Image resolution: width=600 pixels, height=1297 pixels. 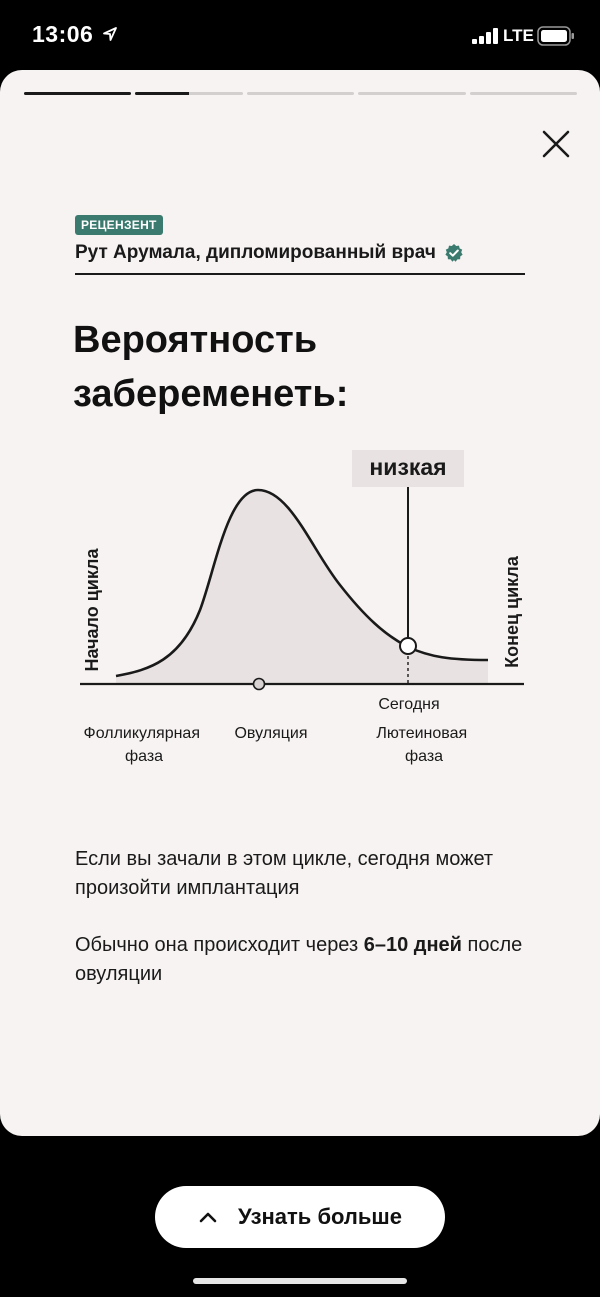 What do you see at coordinates (208, 1217) in the screenshot?
I see `chevron-up-icon` at bounding box center [208, 1217].